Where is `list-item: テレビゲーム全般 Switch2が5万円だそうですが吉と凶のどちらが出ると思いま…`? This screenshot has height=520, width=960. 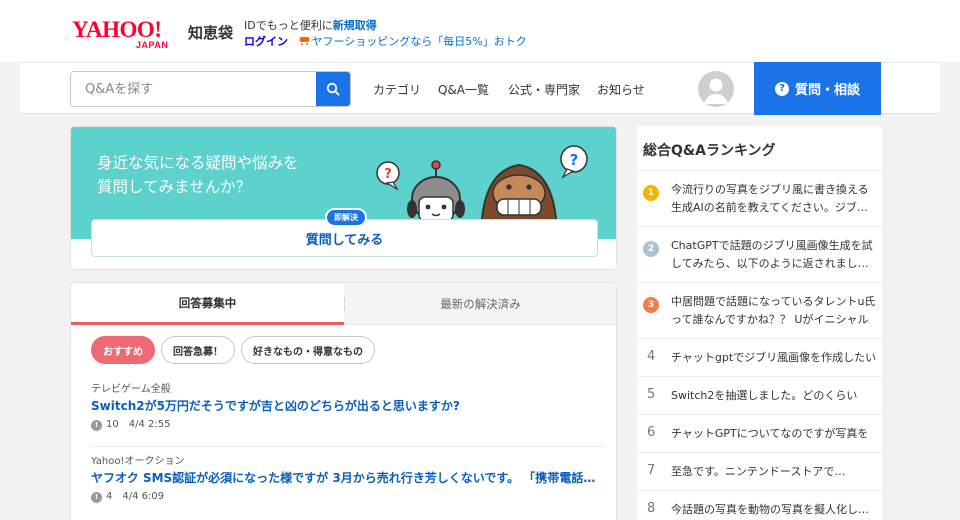 list-item: テレビゲーム全般 Switch2が5万円だそうですが吉と凶のどちらが出ると思いま… is located at coordinates (347, 410).